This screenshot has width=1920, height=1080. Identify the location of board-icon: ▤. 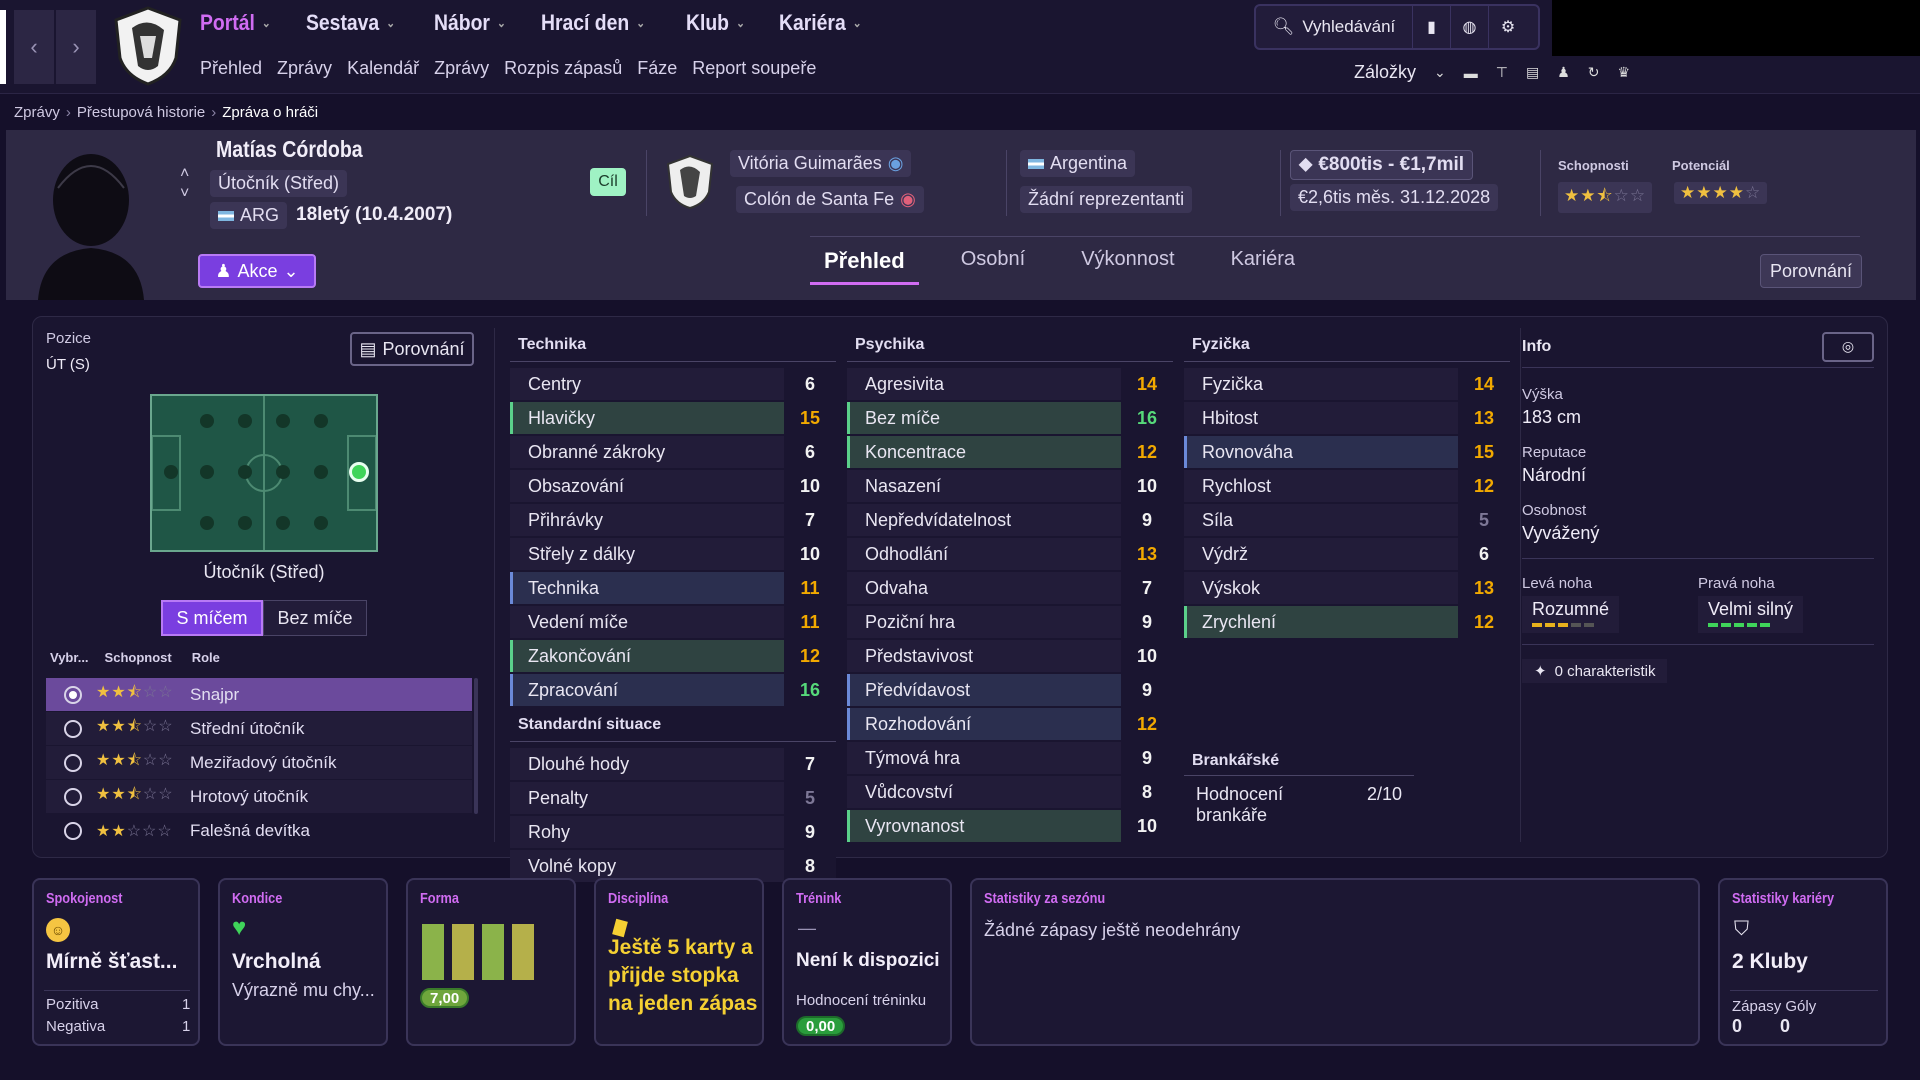
(1532, 72).